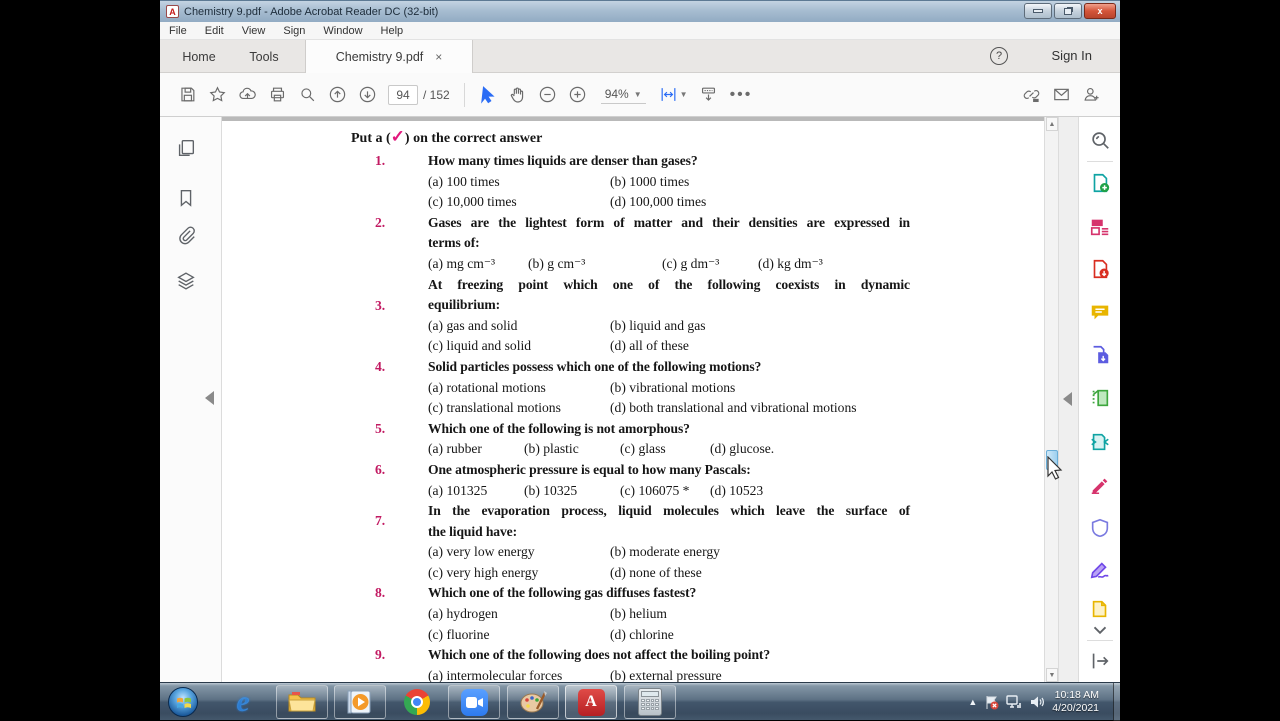 This screenshot has width=1280, height=721. What do you see at coordinates (389, 56) in the screenshot?
I see `tab-document: Chemistry 9.pdf ×` at bounding box center [389, 56].